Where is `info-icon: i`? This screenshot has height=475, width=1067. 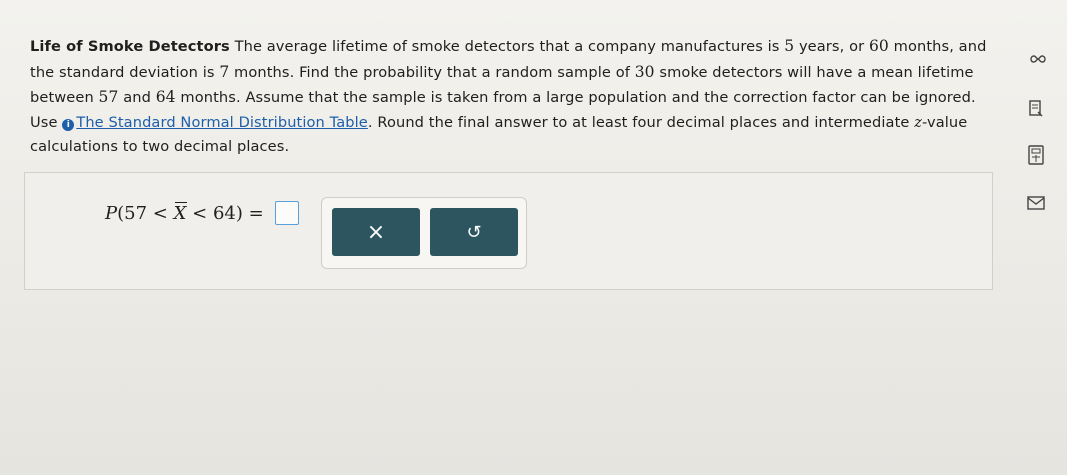 info-icon: i is located at coordinates (68, 124).